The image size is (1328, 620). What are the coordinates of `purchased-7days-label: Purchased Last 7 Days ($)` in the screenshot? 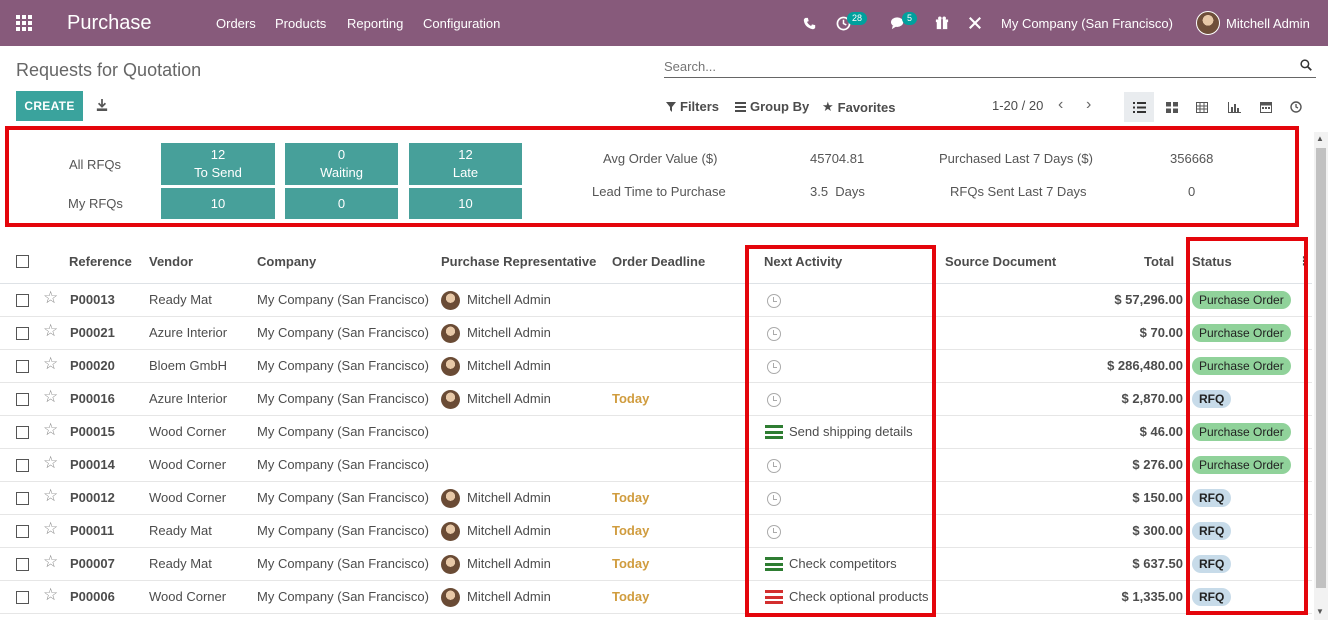 It's located at (1016, 158).